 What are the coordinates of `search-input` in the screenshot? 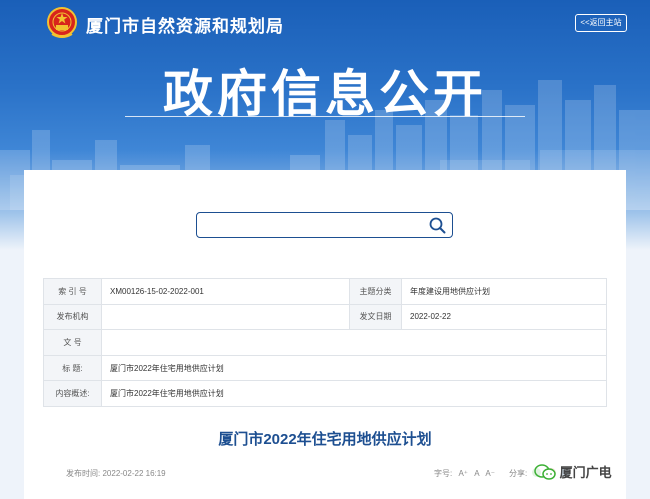 It's located at (313, 225).